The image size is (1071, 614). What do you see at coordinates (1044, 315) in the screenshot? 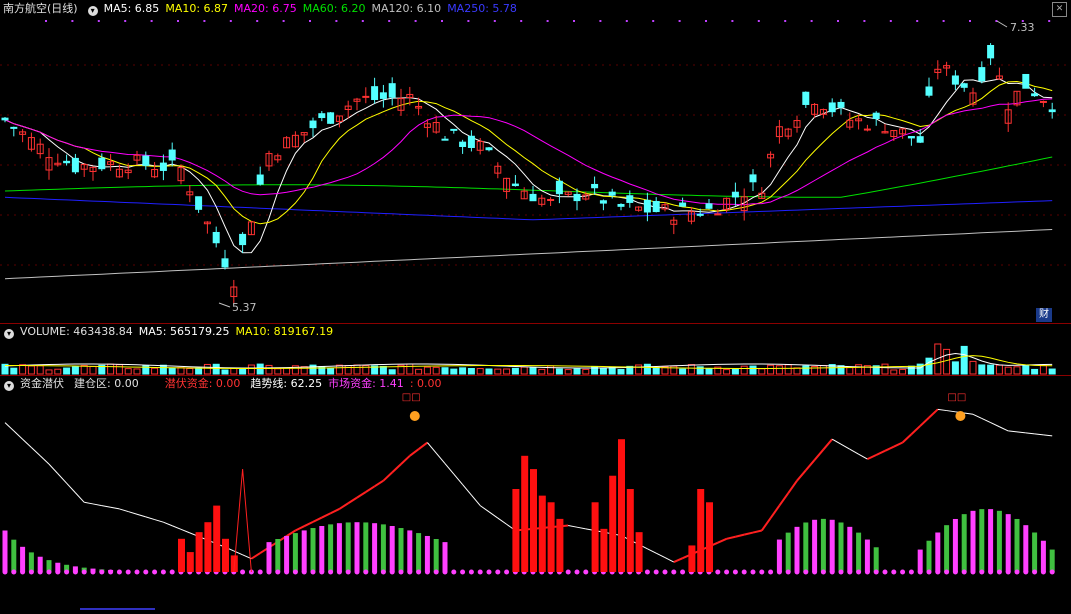
I see `cai-badge: 财` at bounding box center [1044, 315].